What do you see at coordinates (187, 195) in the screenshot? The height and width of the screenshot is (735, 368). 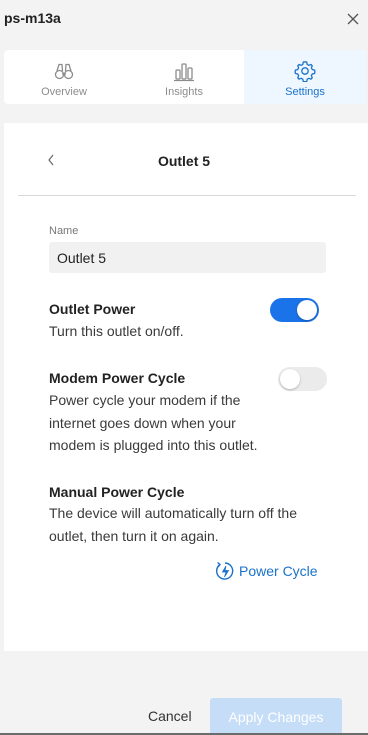 I see `divider` at bounding box center [187, 195].